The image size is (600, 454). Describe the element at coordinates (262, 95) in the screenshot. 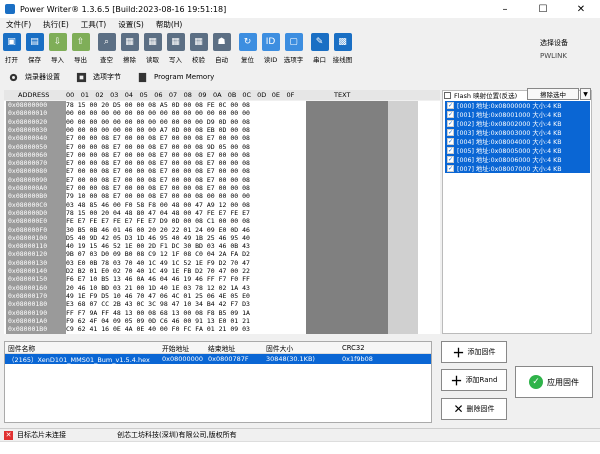

I see `hex-column-header: 0D` at that location.